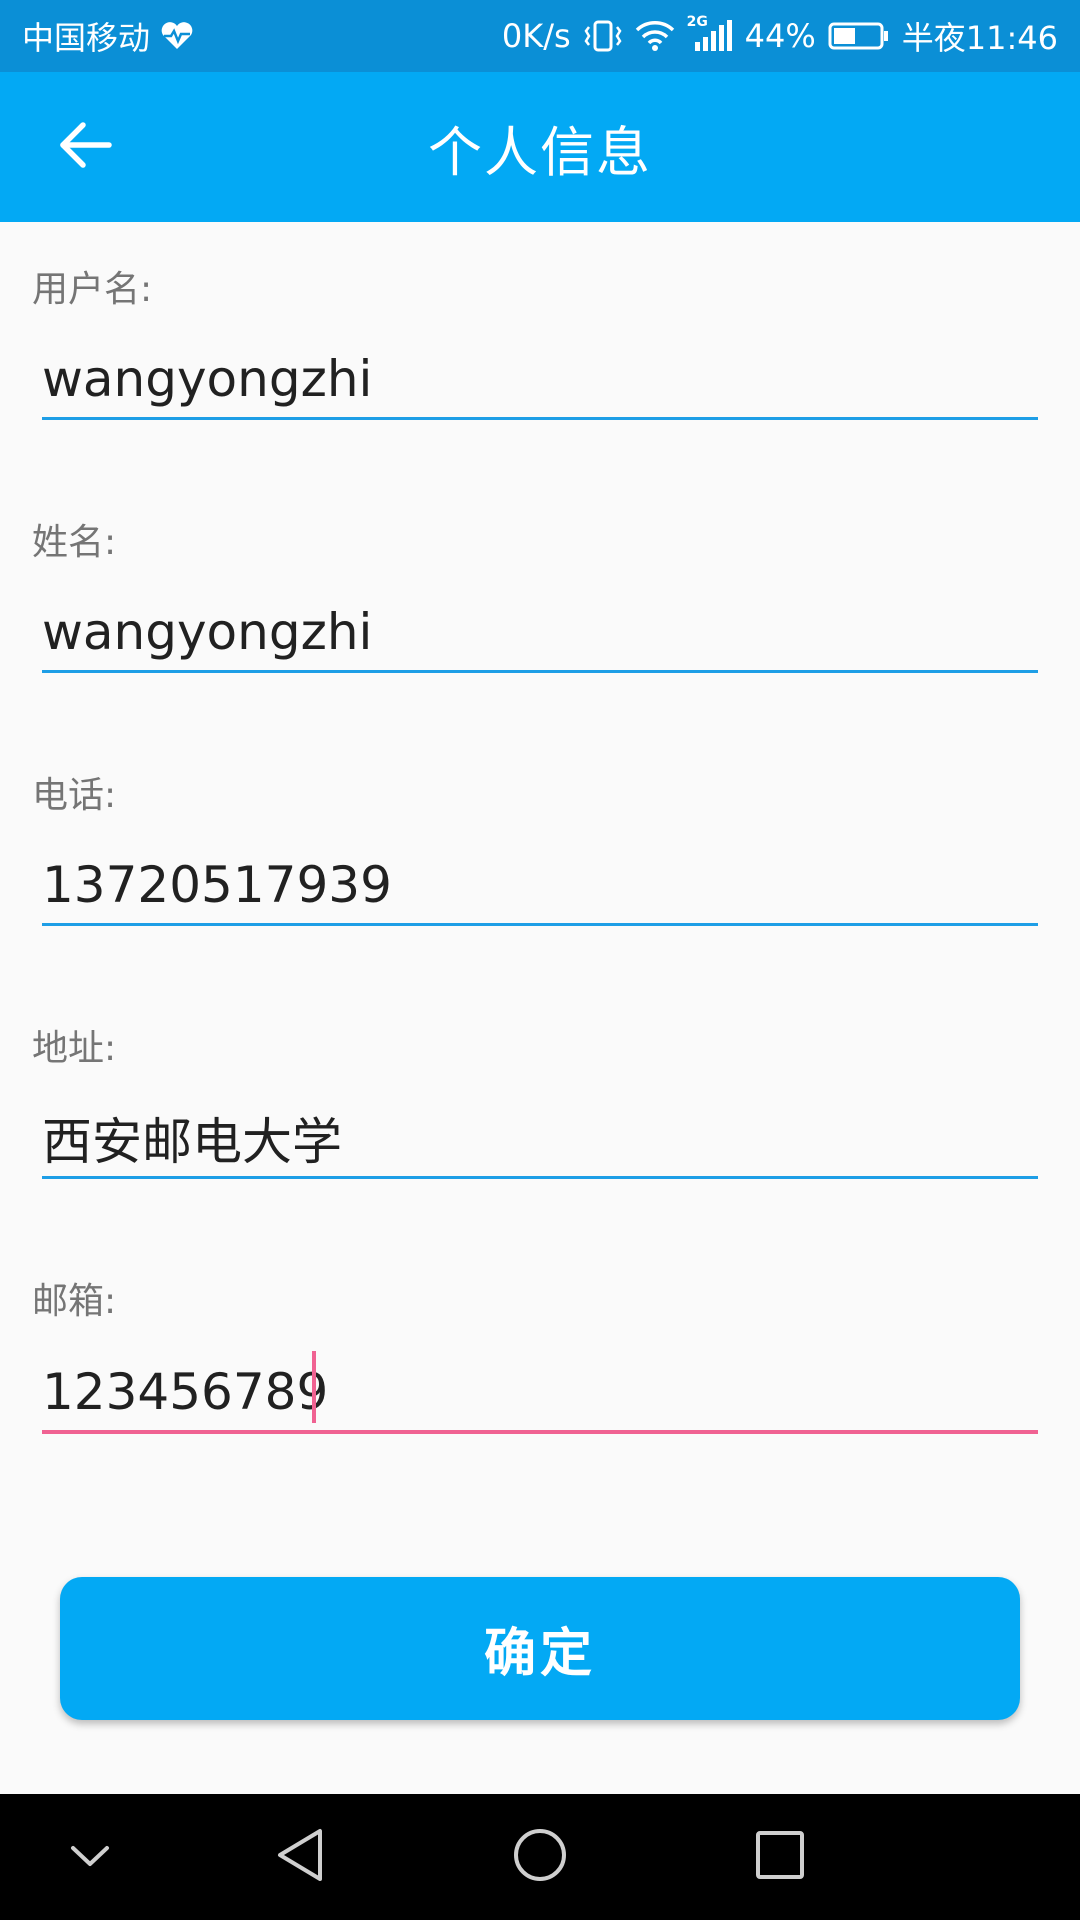 The width and height of the screenshot is (1080, 1920). What do you see at coordinates (536, 36) in the screenshot?
I see `net-speed: 0K/s` at bounding box center [536, 36].